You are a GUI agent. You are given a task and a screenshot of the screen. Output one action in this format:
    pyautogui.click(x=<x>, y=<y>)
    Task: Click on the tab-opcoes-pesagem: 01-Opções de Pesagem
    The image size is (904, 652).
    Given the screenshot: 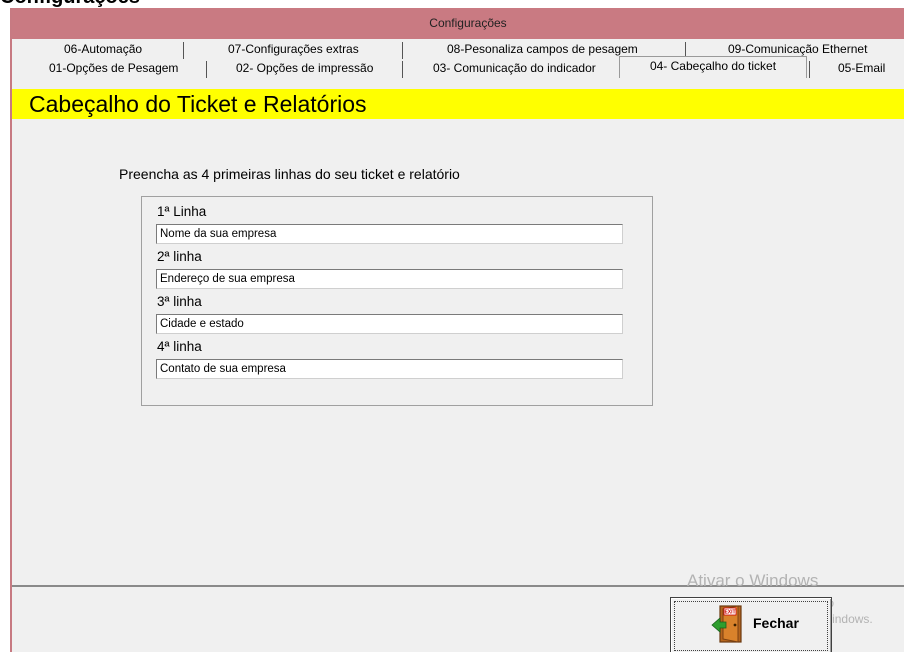 What is the action you would take?
    pyautogui.click(x=113, y=68)
    